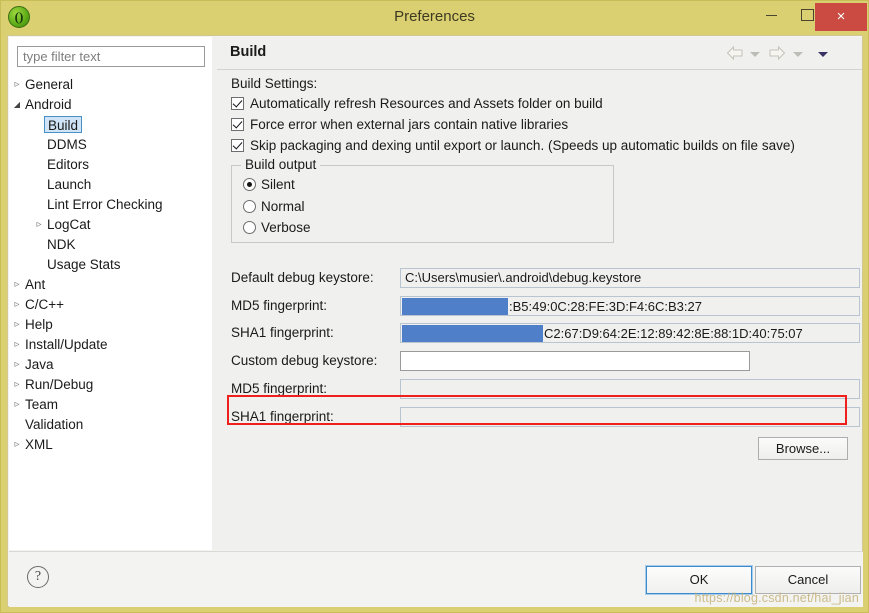 Image resolution: width=869 pixels, height=613 pixels. I want to click on tree-item-xml: XML, so click(110, 445).